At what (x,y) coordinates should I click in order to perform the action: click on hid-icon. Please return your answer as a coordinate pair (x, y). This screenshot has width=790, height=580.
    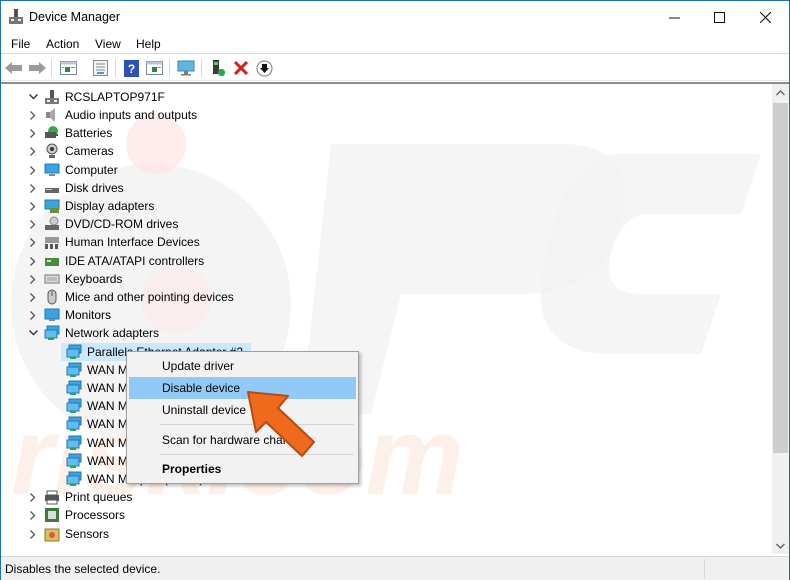
    Looking at the image, I should click on (52, 243).